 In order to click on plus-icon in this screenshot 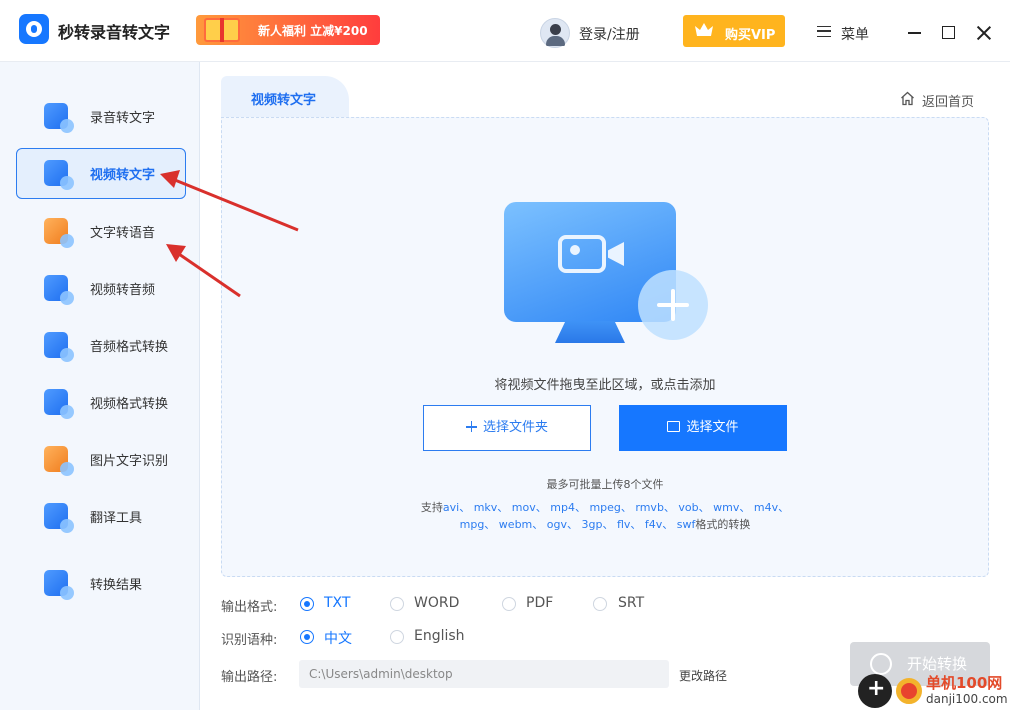, I will do `click(471, 426)`.